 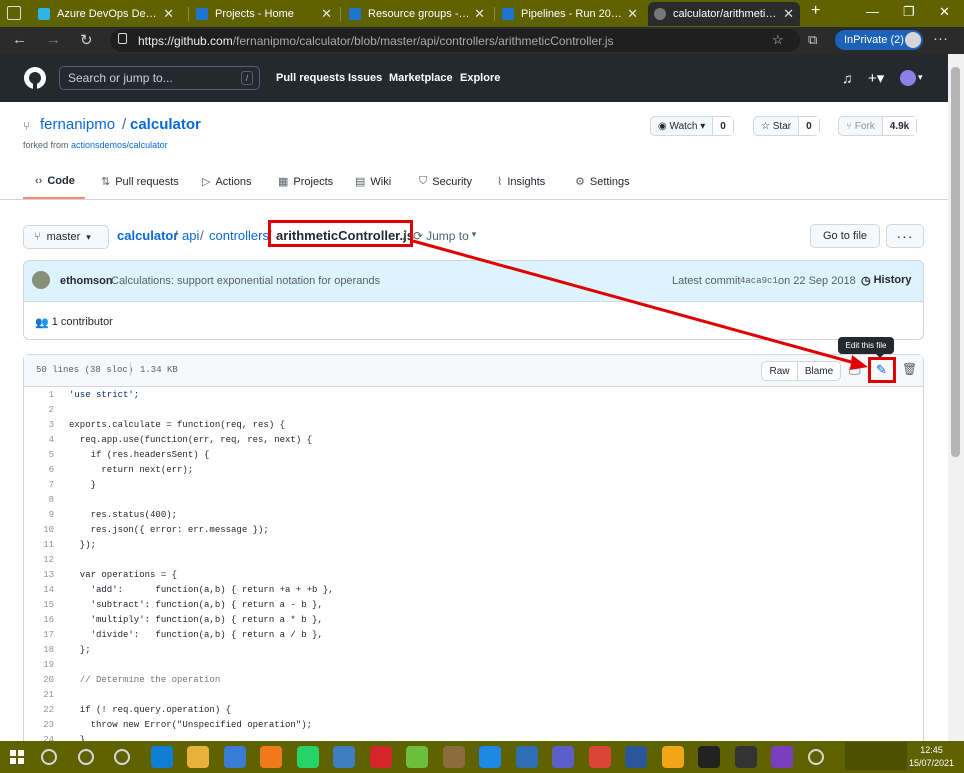 I want to click on line-number: 5, so click(x=39, y=455).